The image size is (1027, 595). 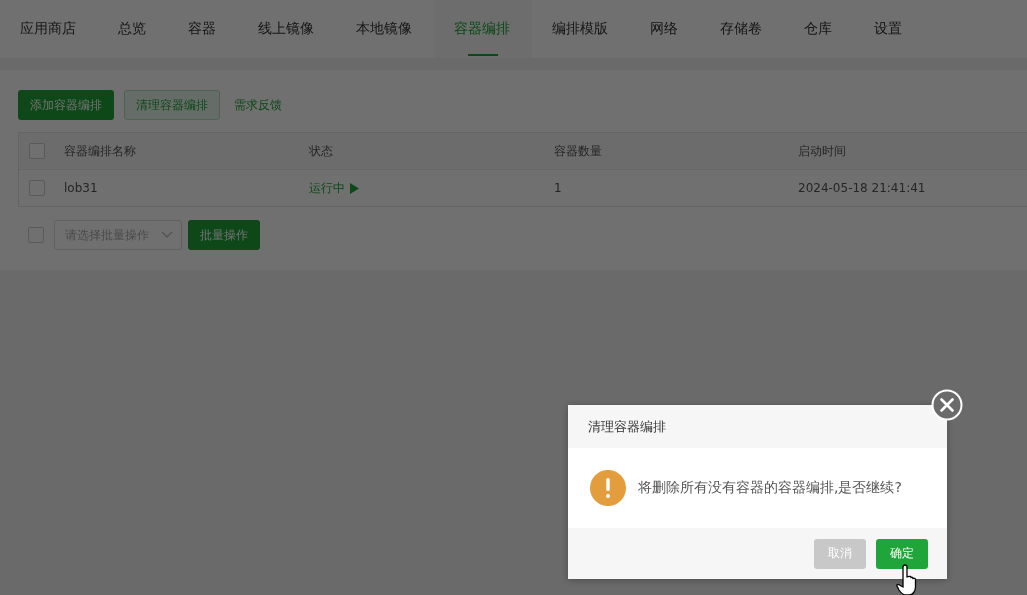 What do you see at coordinates (327, 188) in the screenshot?
I see `status-text: 运行中` at bounding box center [327, 188].